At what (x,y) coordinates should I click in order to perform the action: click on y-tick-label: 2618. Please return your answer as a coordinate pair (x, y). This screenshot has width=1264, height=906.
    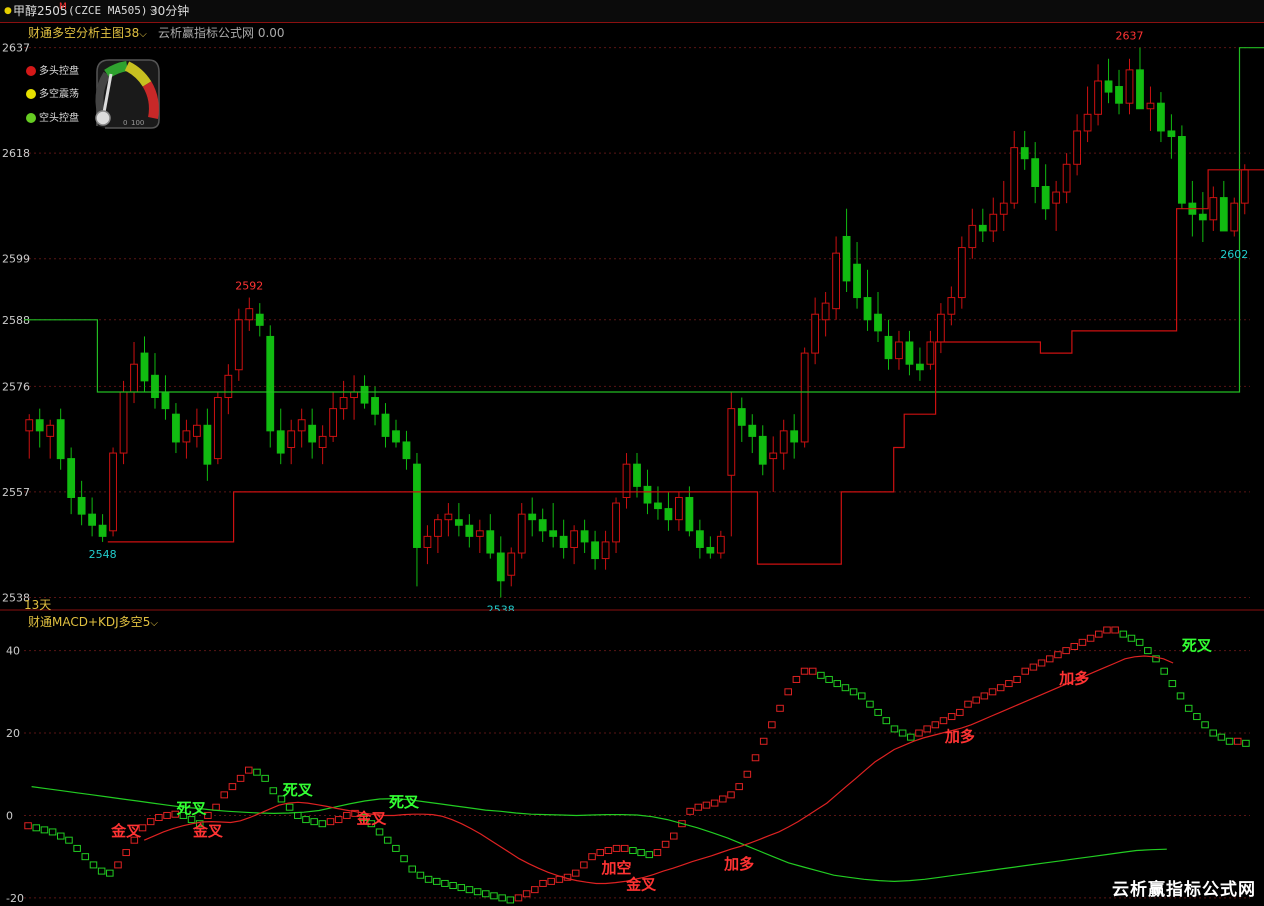
    Looking at the image, I should click on (16, 153).